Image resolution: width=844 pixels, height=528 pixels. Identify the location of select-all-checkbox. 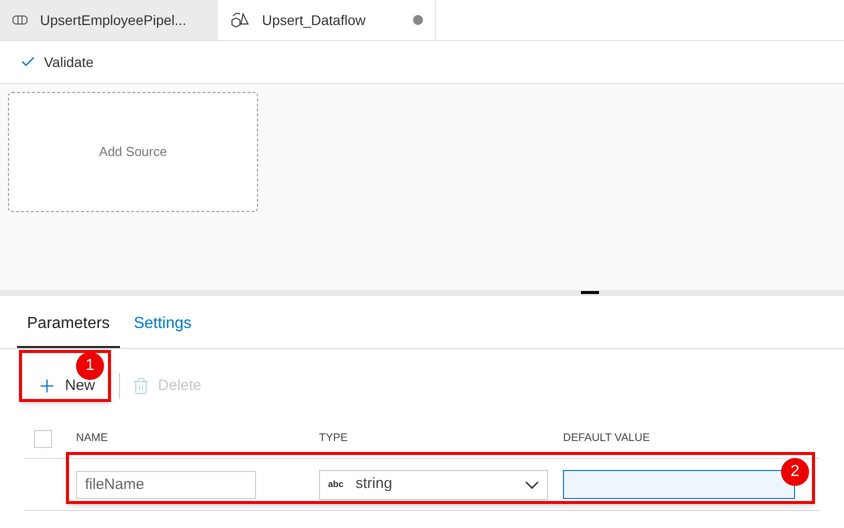
(43, 439).